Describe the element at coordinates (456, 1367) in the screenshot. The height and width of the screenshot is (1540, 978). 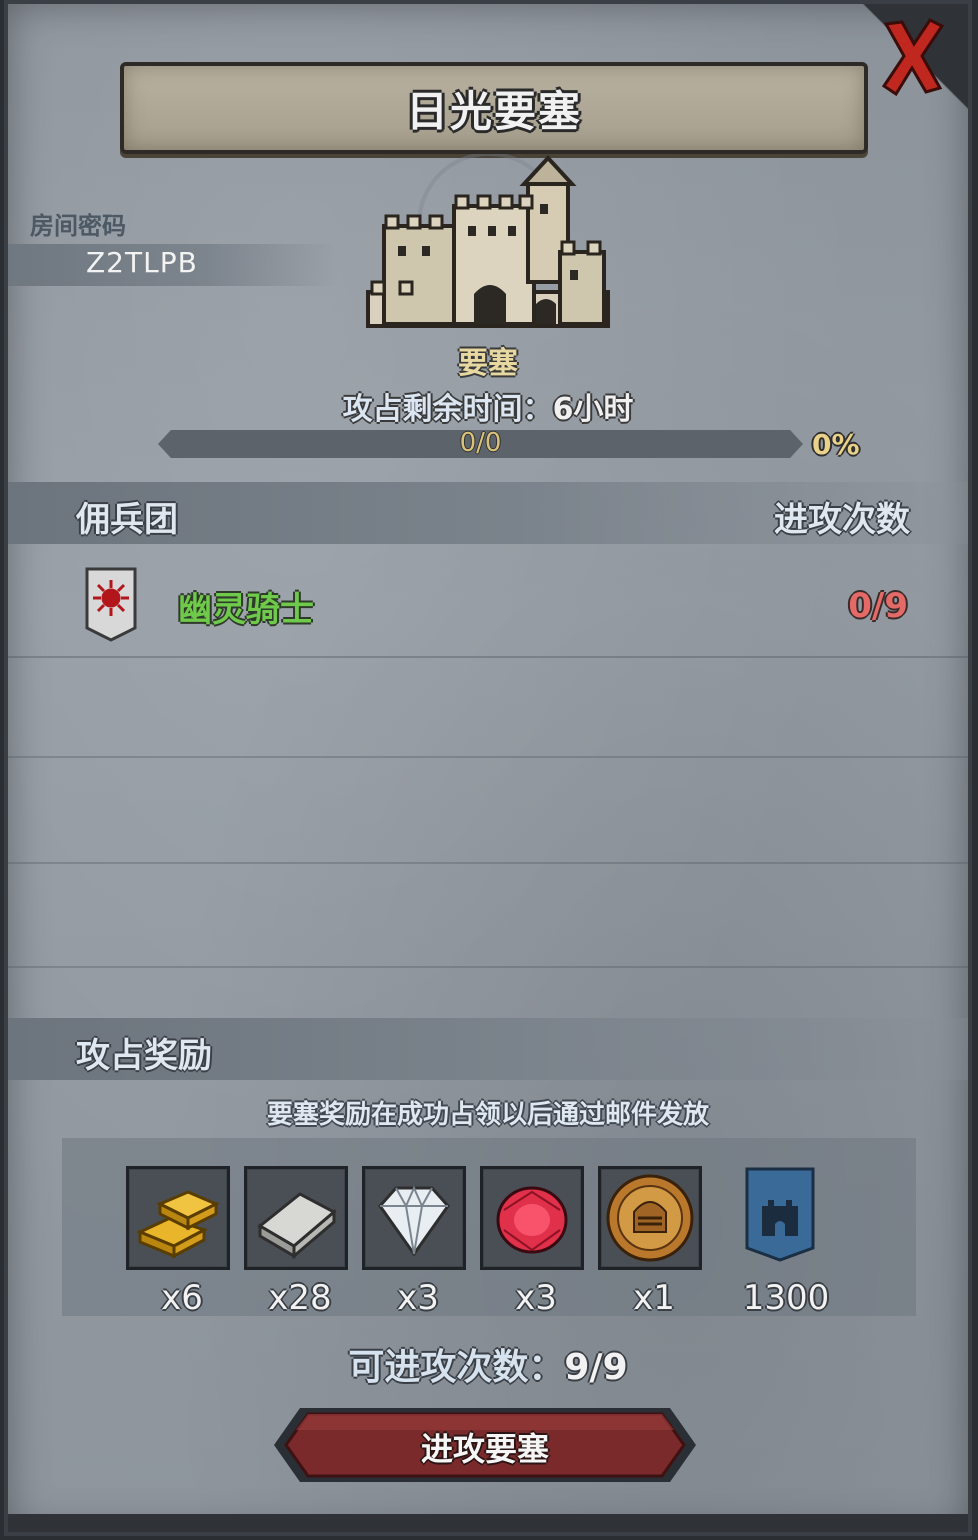
I see `attack-count-label: 可进攻次数：` at that location.